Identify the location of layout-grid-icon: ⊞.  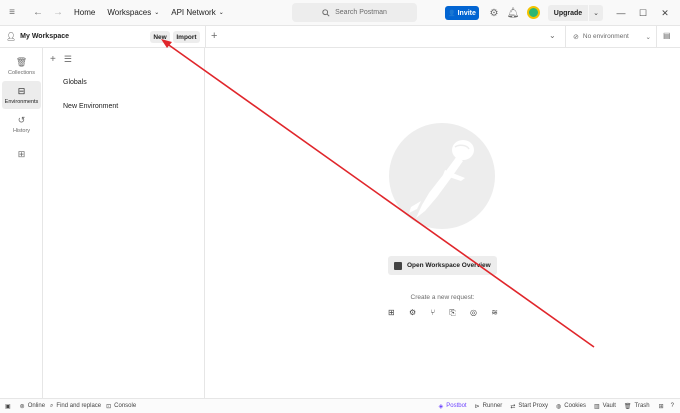
(661, 406).